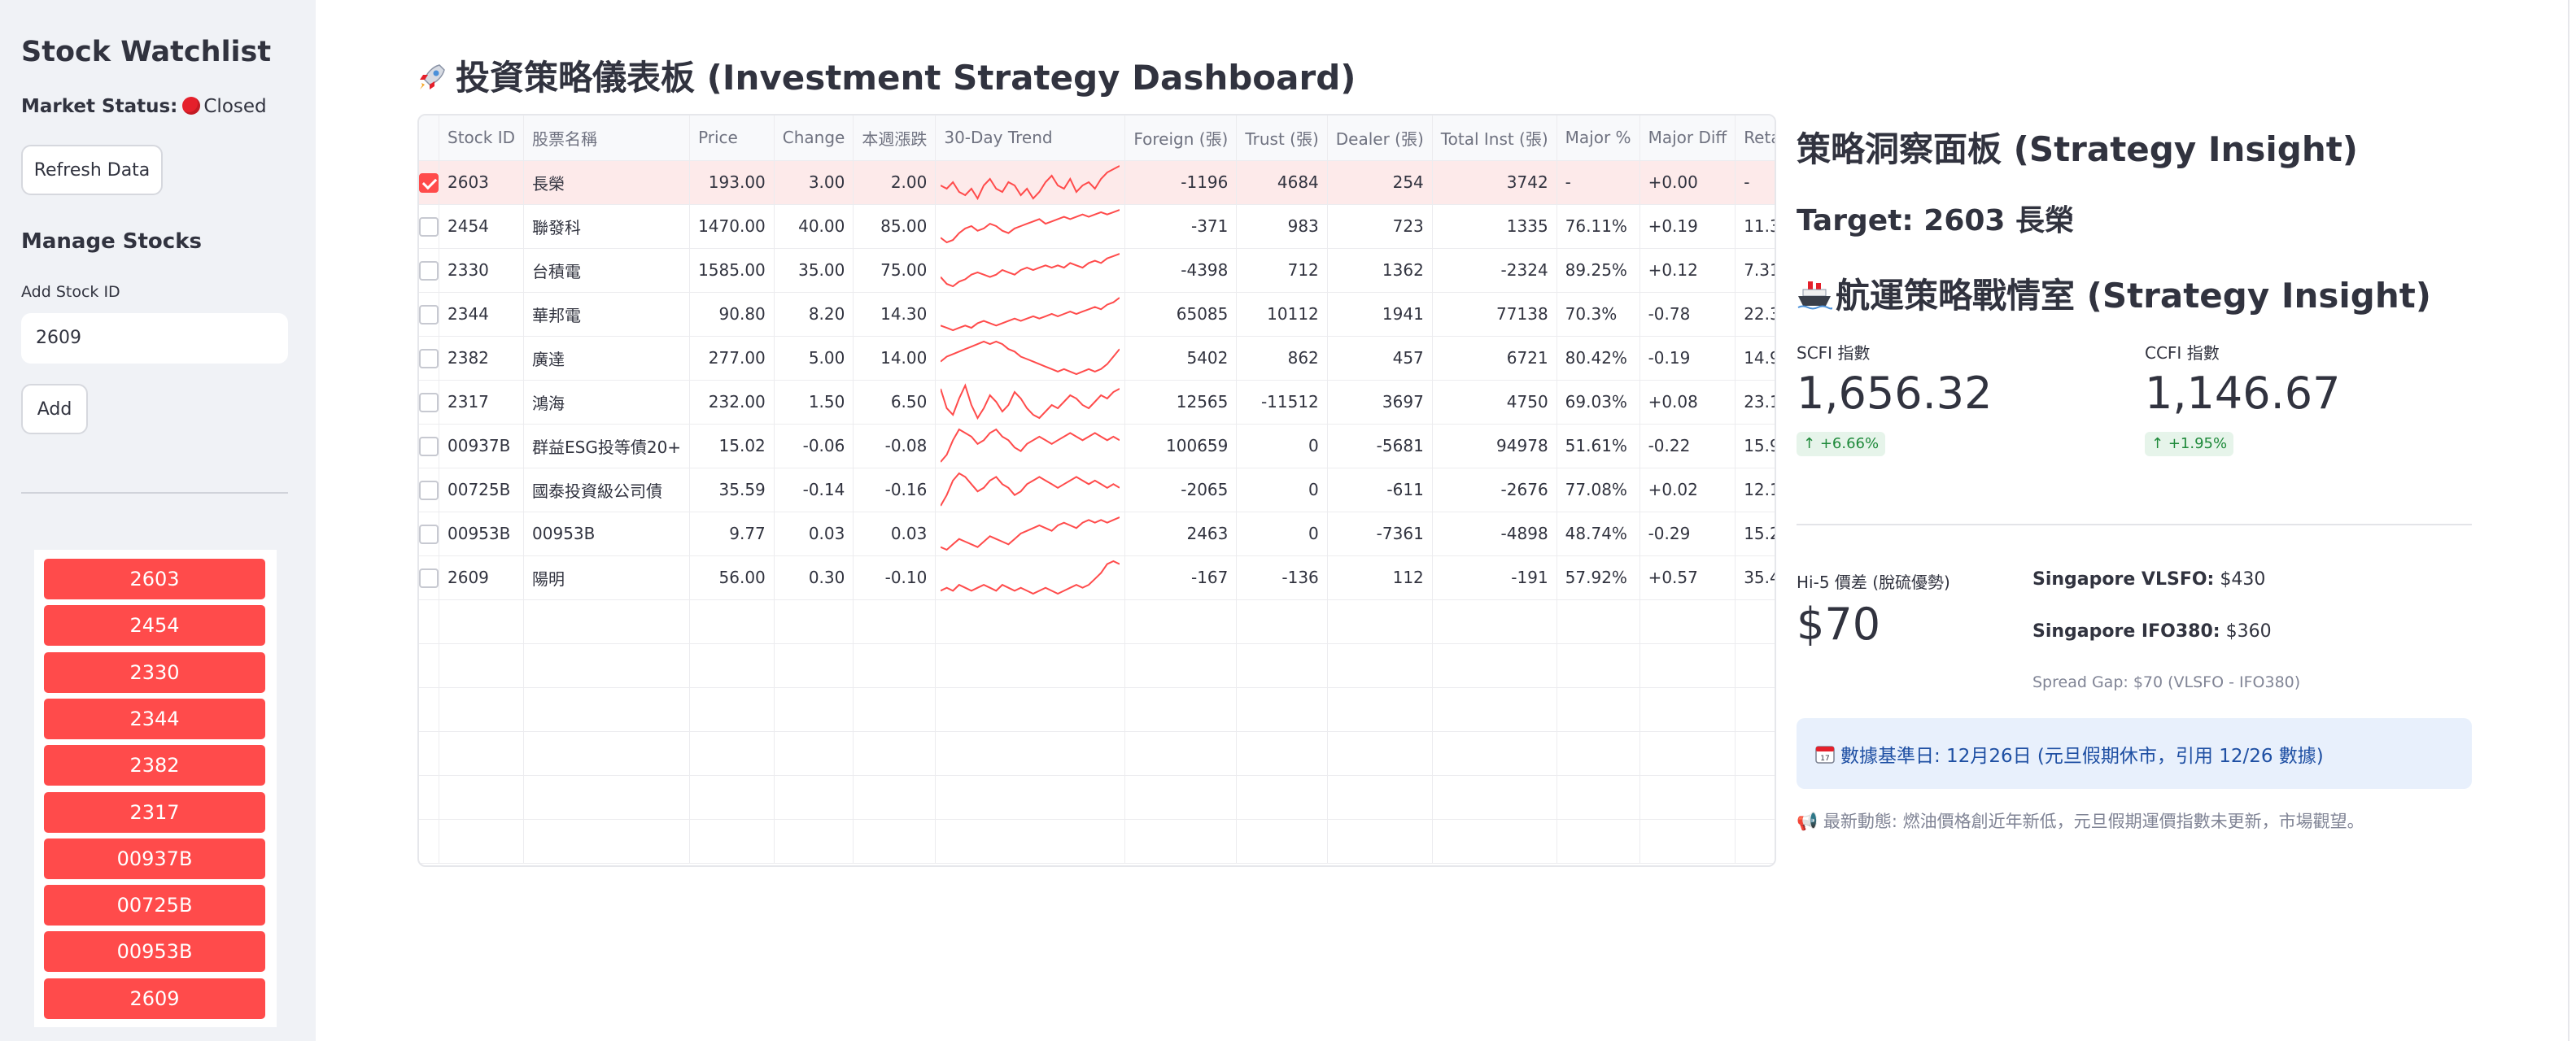  What do you see at coordinates (2080, 820) in the screenshot?
I see `latest-news: 📢 最新動態: 燃油價格創近年新低，元旦假期運價指數未更新，市場觀望。` at bounding box center [2080, 820].